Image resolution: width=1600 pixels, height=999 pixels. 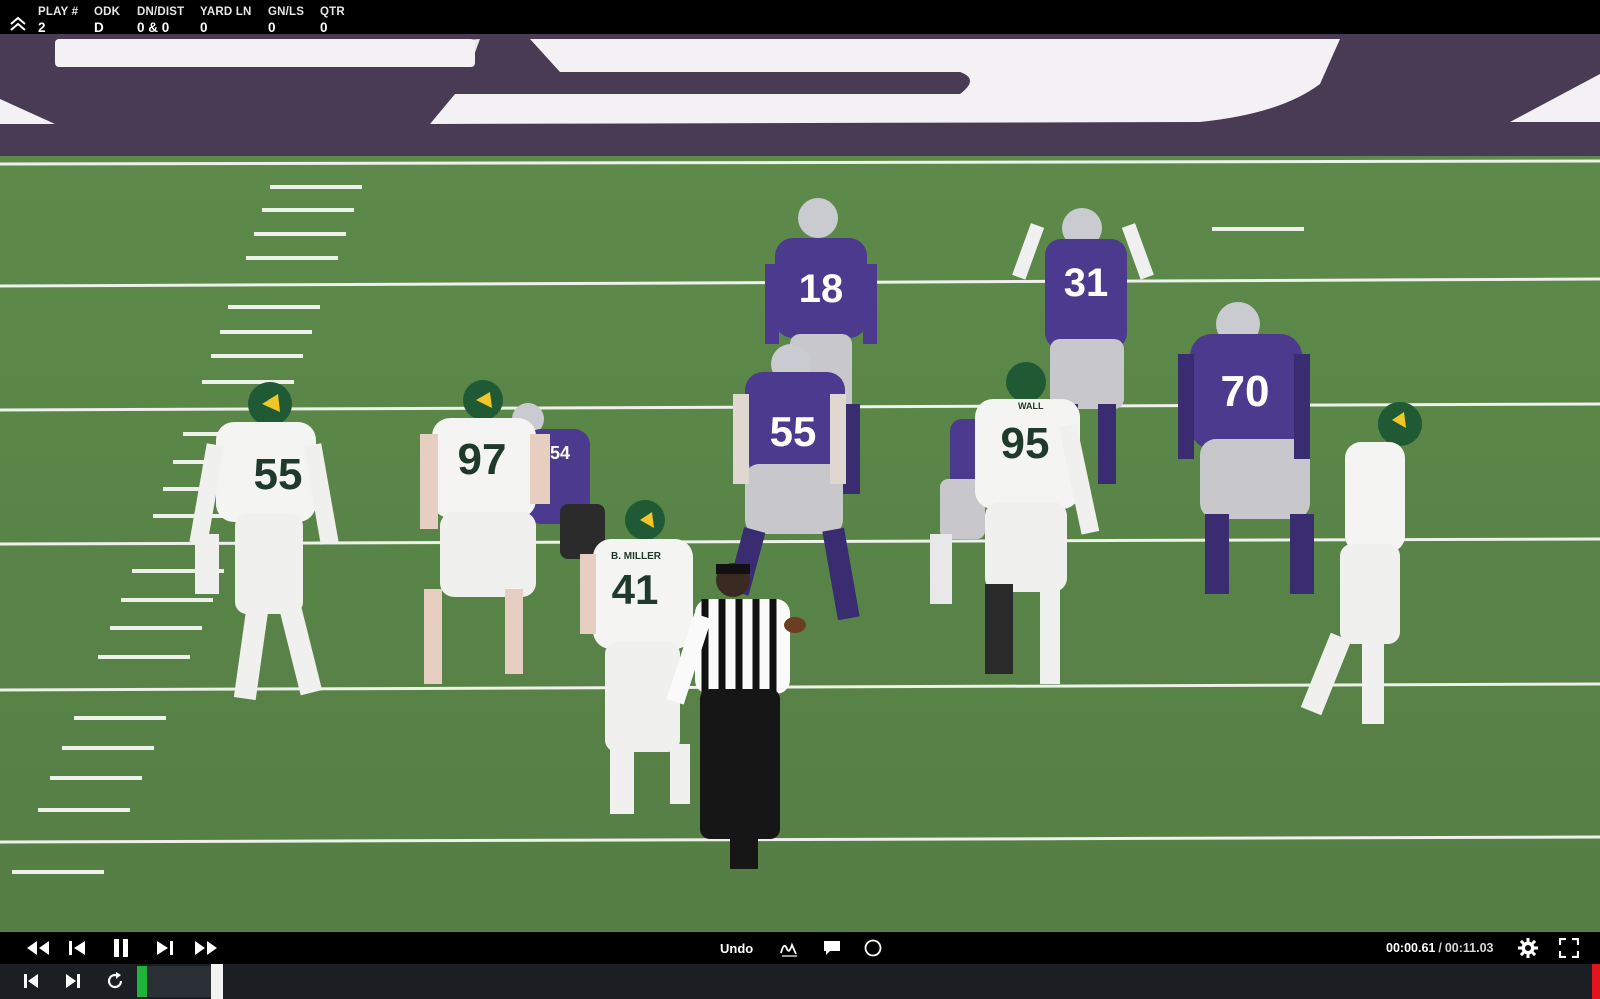 I want to click on odk-stat: ODK D, so click(x=107, y=20).